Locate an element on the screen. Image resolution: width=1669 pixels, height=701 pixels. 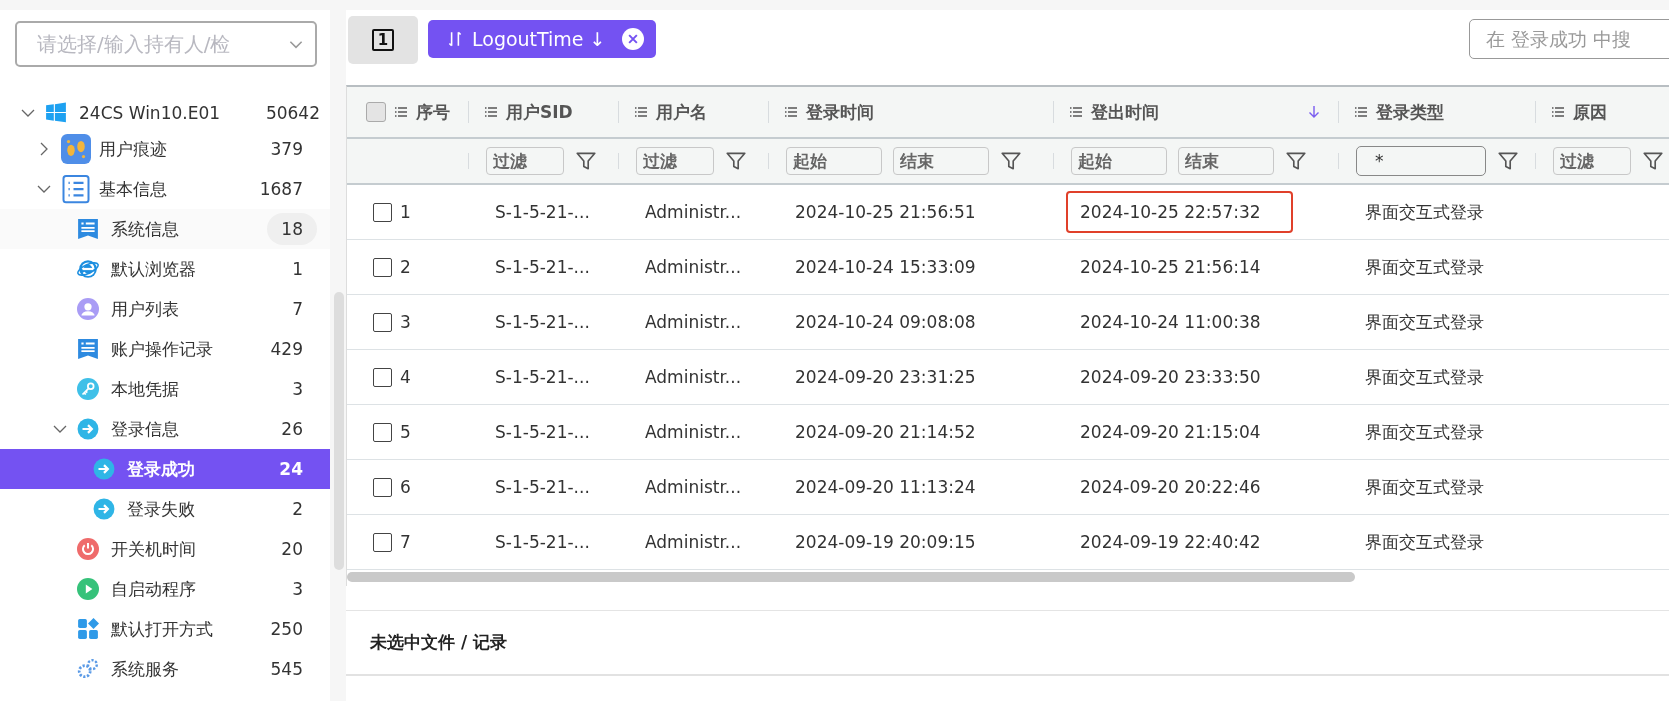
tree-item: 用户痕迹 379 is located at coordinates (165, 149).